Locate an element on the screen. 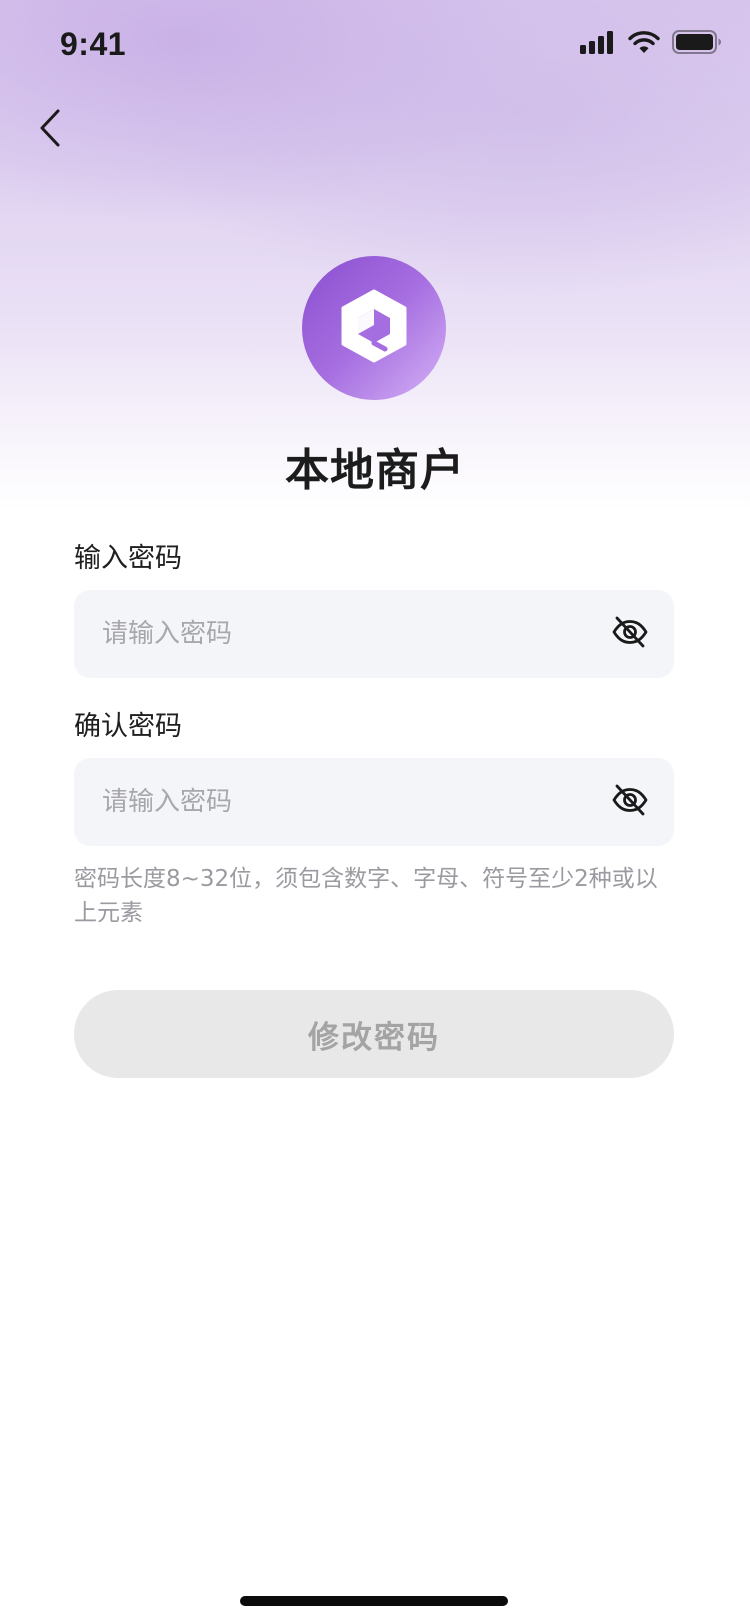 Image resolution: width=750 pixels, height=1624 pixels. merchant-title: 本地商户 is located at coordinates (375, 470).